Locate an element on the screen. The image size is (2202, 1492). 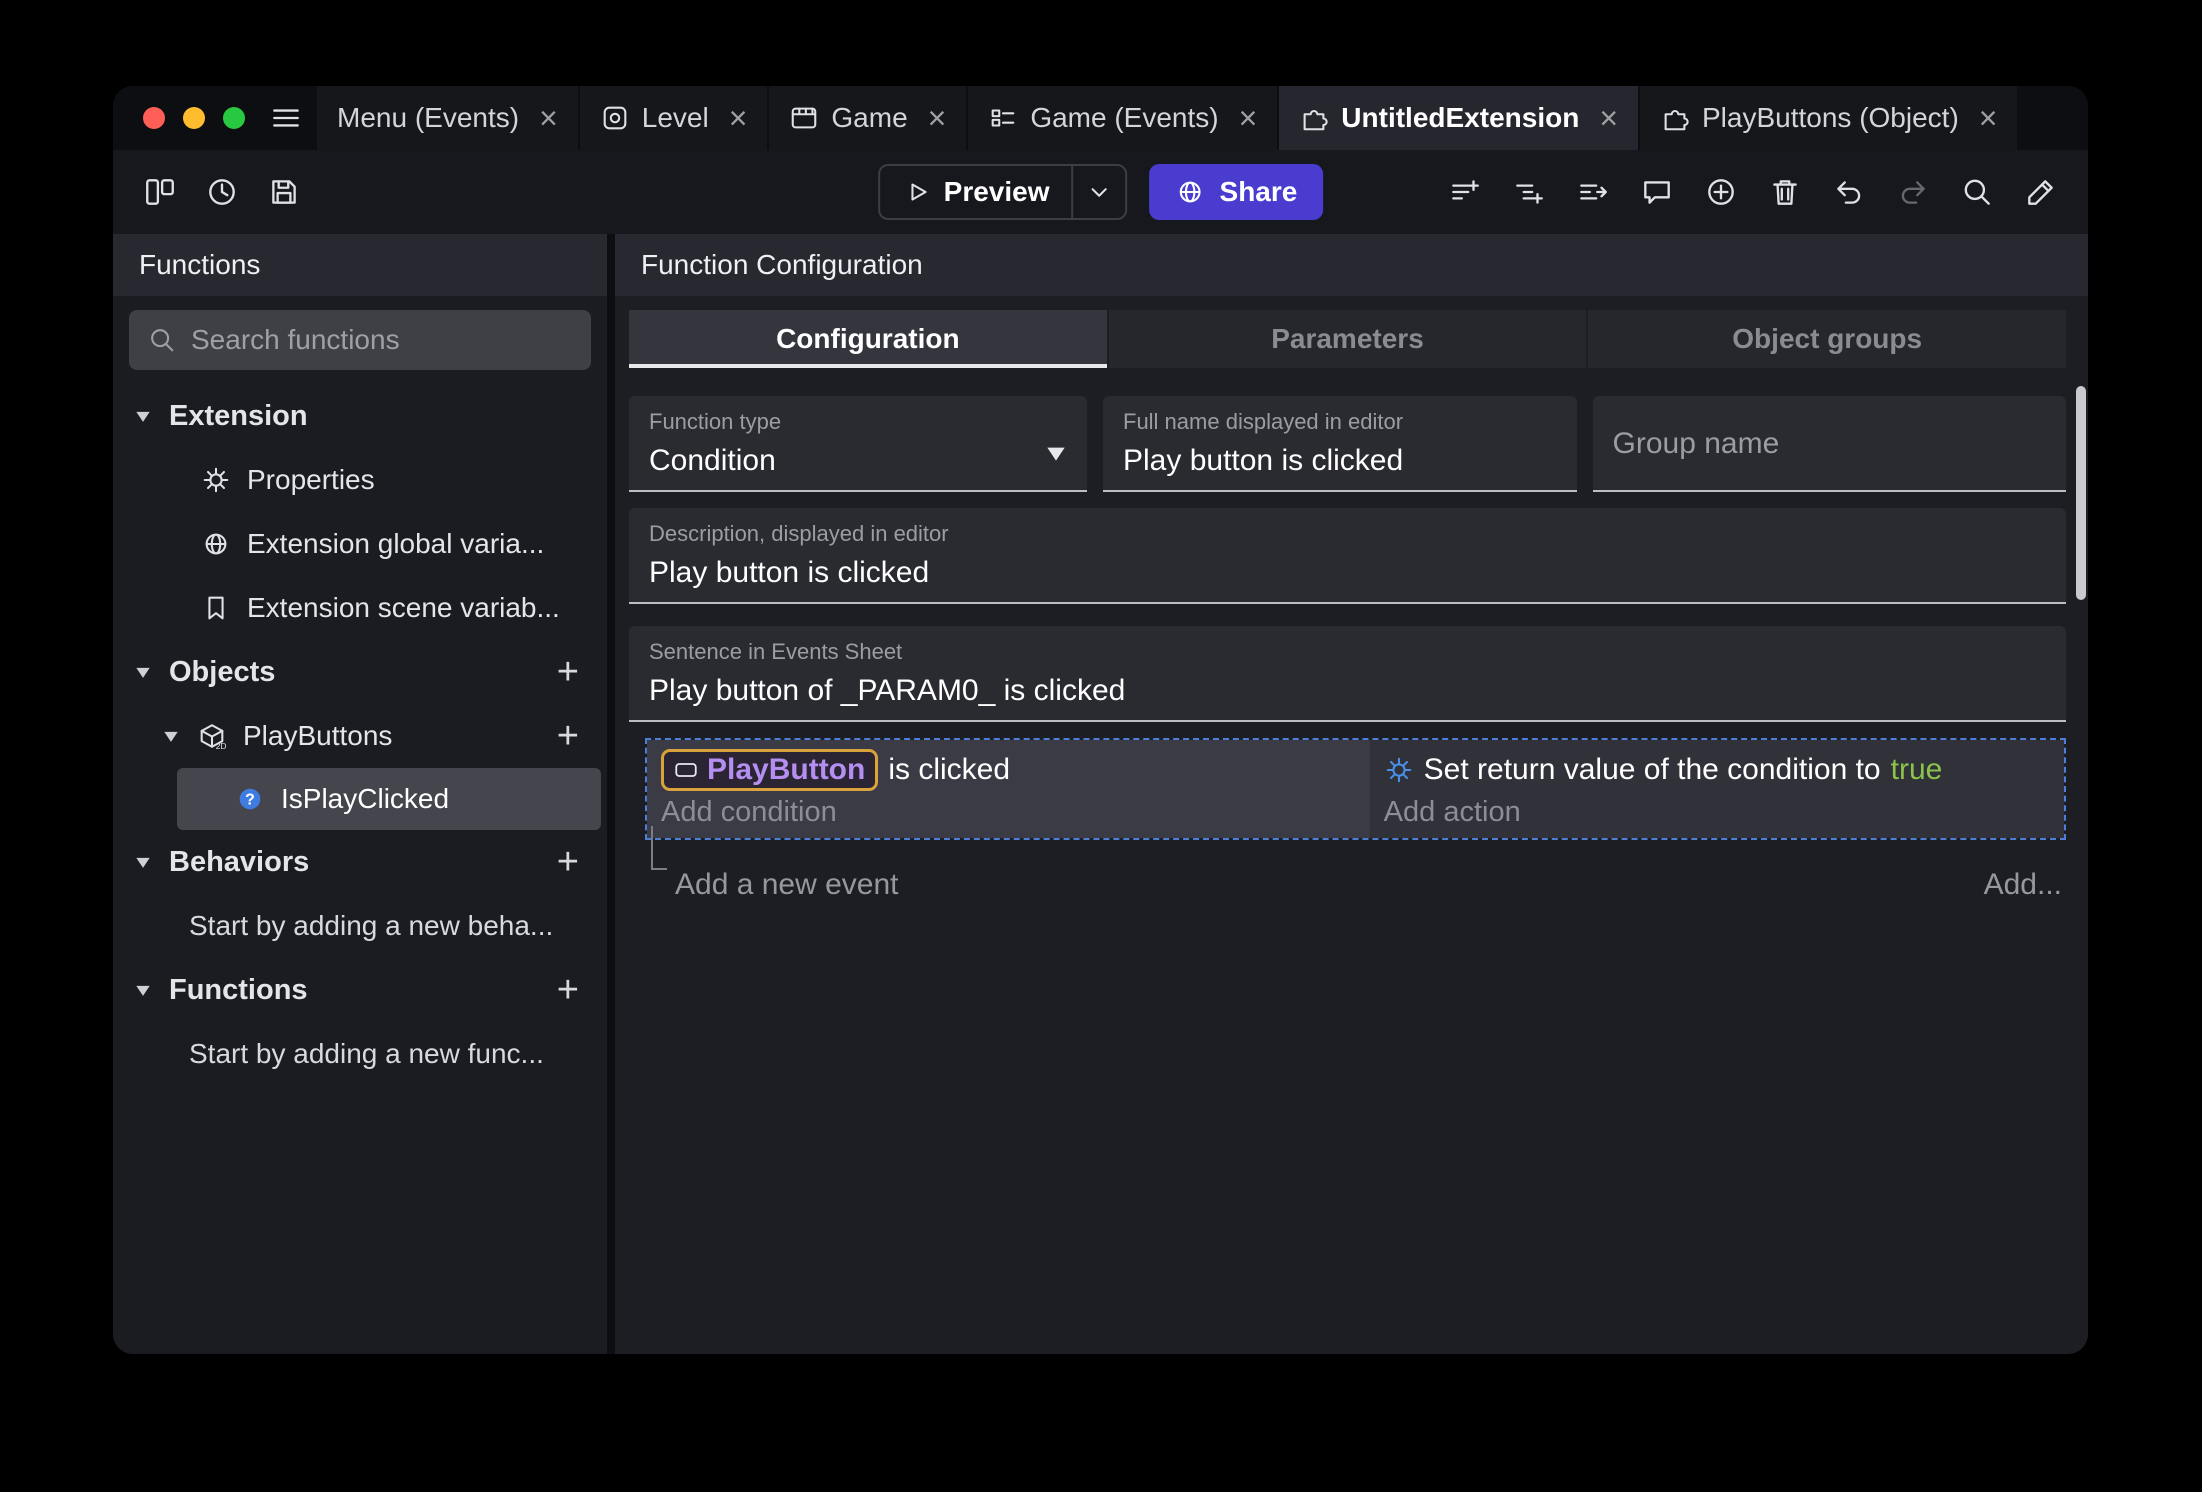
tab-parameters: Parameters is located at coordinates (1346, 339).